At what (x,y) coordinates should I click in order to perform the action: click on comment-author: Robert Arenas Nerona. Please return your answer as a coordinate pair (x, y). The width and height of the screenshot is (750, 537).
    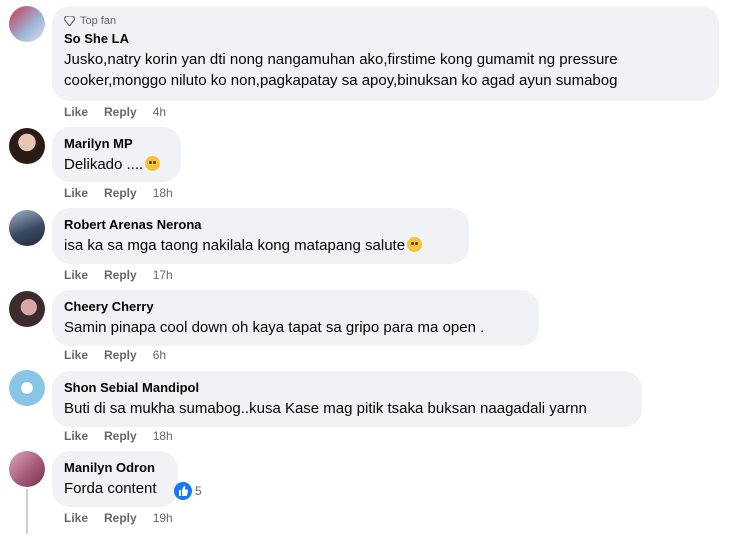
    Looking at the image, I should click on (260, 224).